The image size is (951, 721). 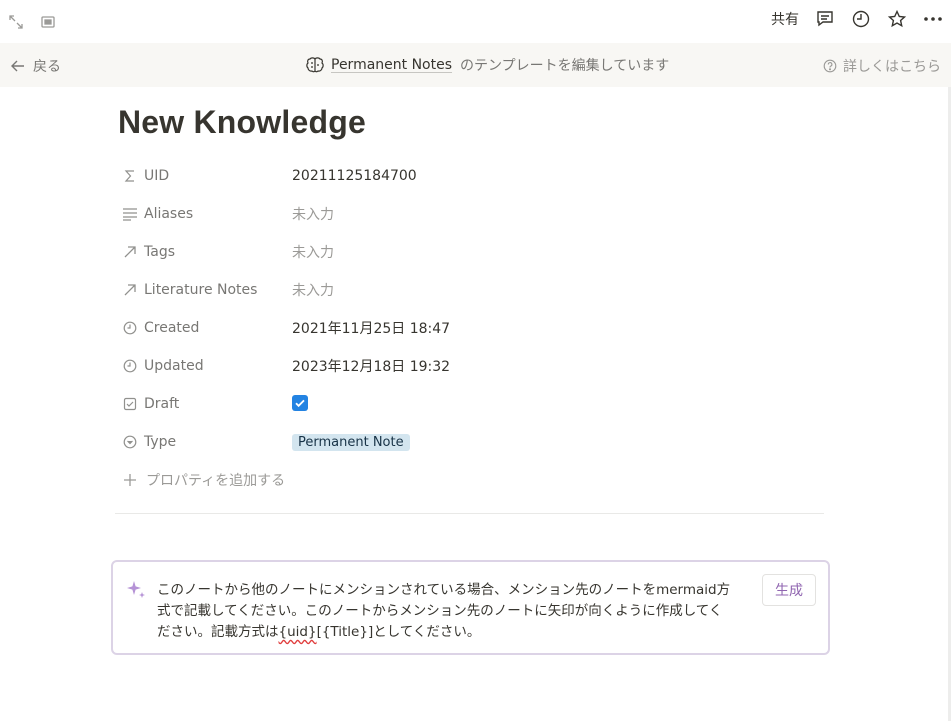 What do you see at coordinates (830, 66) in the screenshot?
I see `help-icon` at bounding box center [830, 66].